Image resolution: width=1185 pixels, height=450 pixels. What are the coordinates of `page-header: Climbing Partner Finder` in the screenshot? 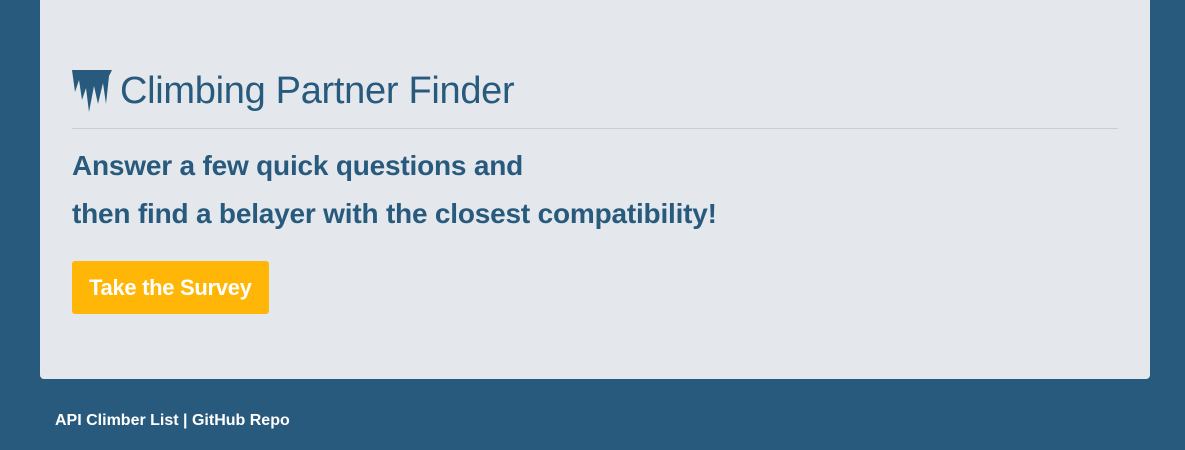 It's located at (293, 91).